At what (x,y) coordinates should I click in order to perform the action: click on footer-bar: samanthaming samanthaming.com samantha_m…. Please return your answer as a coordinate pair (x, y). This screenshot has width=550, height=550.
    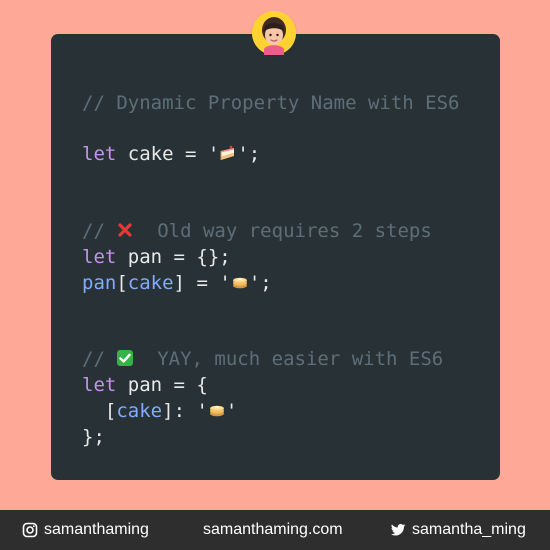
    Looking at the image, I should click on (275, 530).